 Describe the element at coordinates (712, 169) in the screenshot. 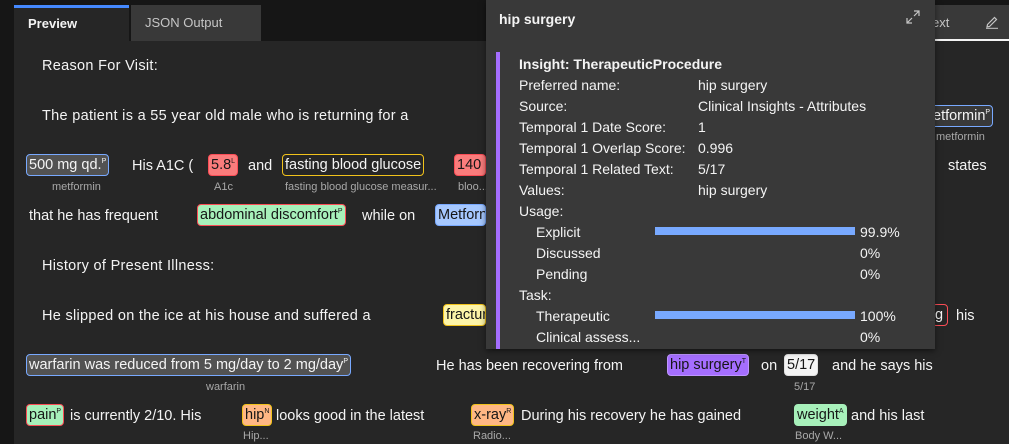

I see `field-value: 5/17` at that location.